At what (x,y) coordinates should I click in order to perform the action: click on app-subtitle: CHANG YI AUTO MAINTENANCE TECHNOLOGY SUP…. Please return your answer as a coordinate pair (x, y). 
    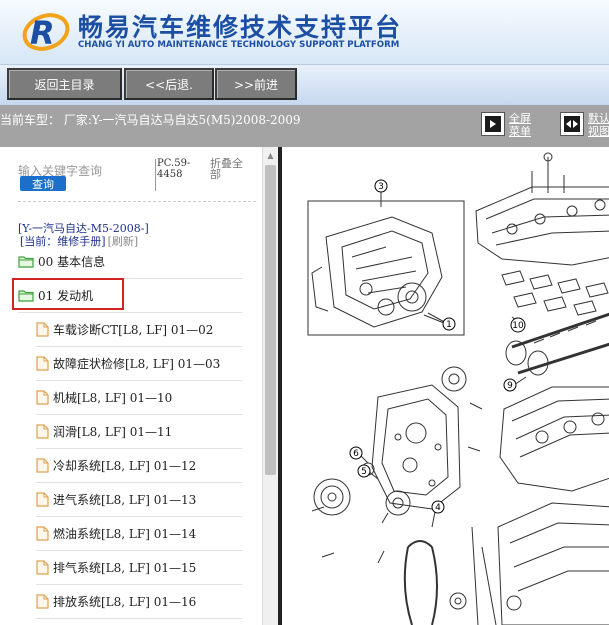
    Looking at the image, I should click on (239, 45).